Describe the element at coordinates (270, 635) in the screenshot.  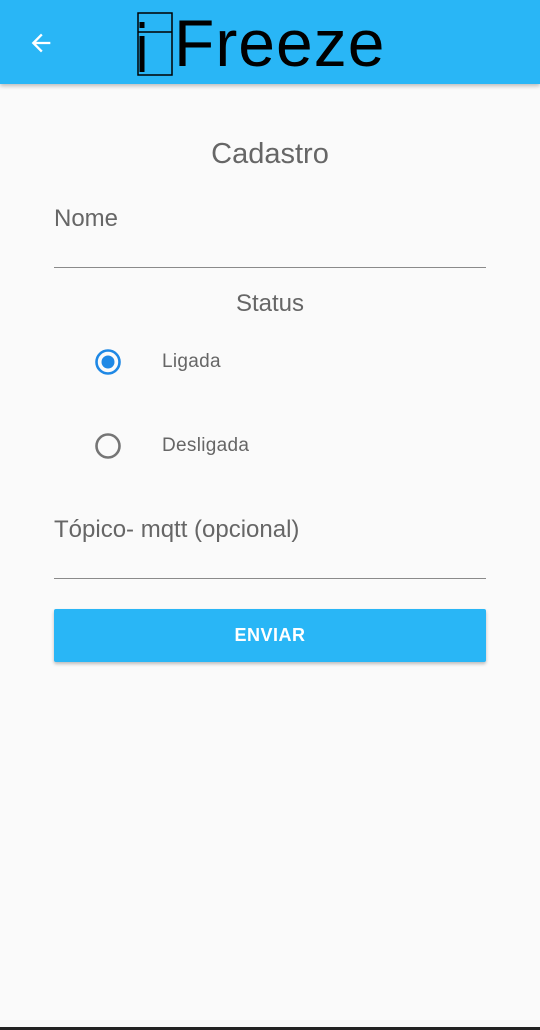
I see `submit-button: ENVIAR` at that location.